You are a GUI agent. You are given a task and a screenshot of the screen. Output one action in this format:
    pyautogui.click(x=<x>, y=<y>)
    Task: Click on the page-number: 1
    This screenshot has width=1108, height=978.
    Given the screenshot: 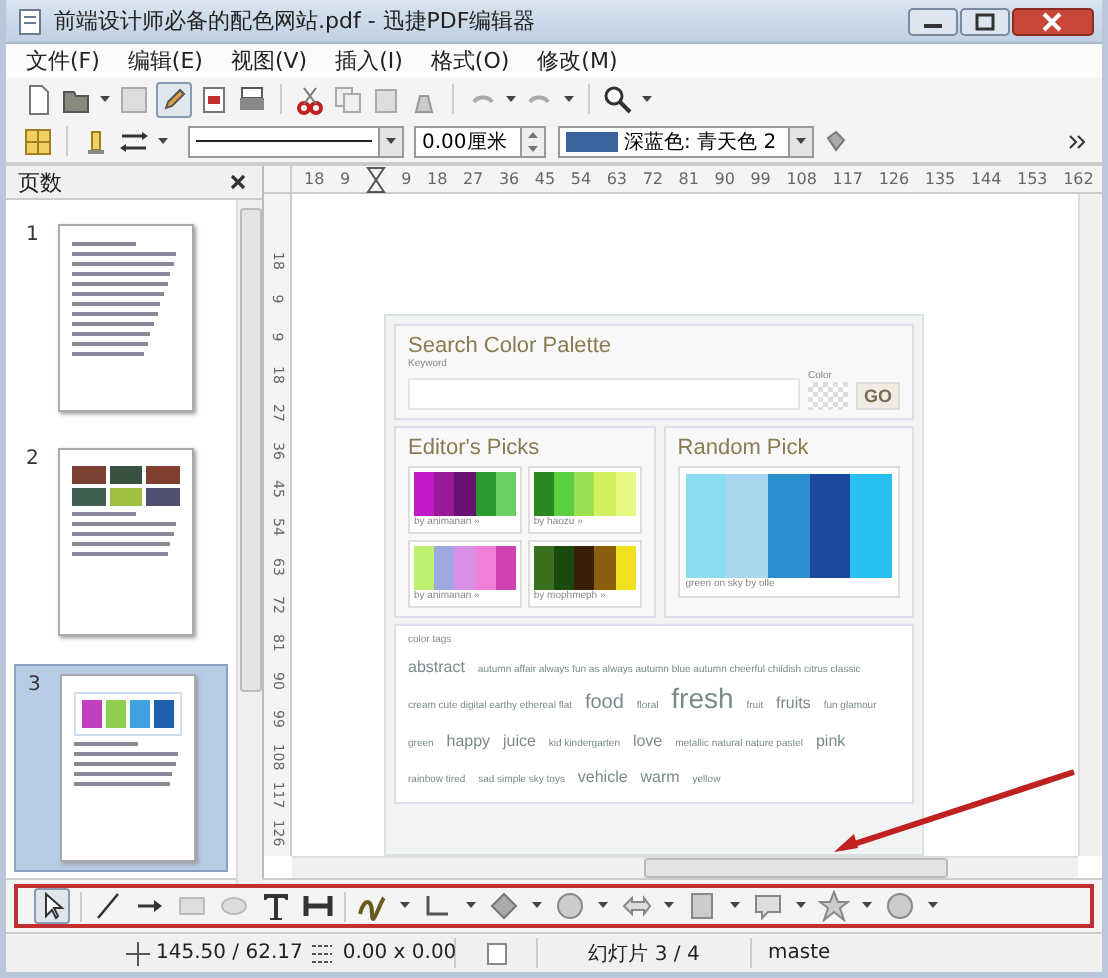 What is the action you would take?
    pyautogui.click(x=33, y=237)
    